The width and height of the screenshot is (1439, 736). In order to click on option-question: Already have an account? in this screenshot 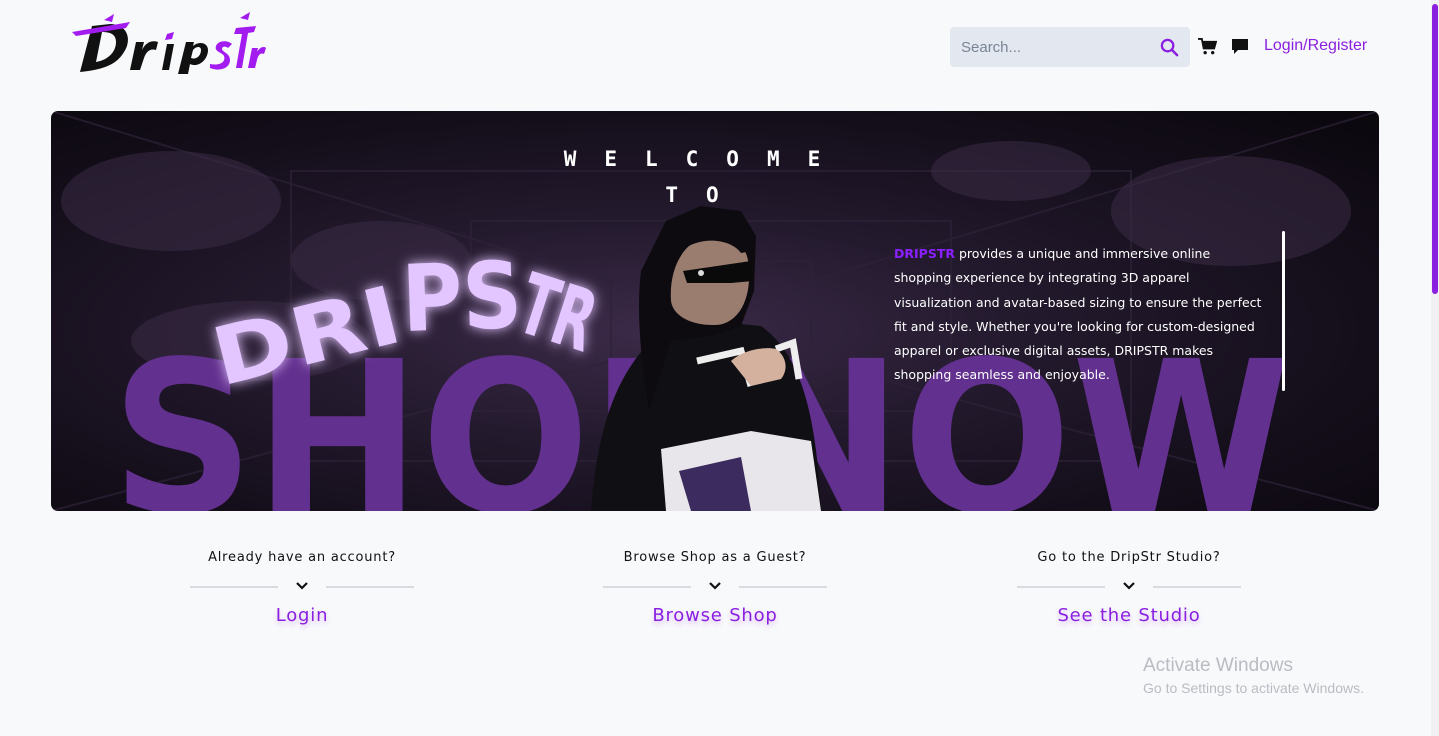, I will do `click(302, 557)`.